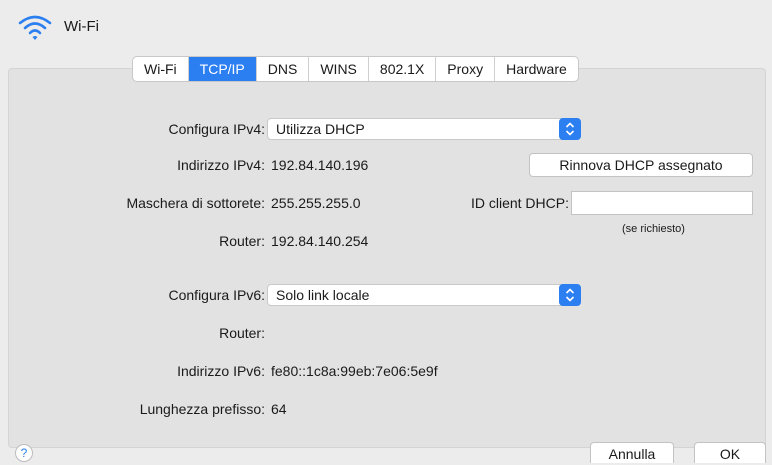 This screenshot has width=772, height=465. I want to click on subnet-mask-label: Maschera di sottorete:, so click(195, 203).